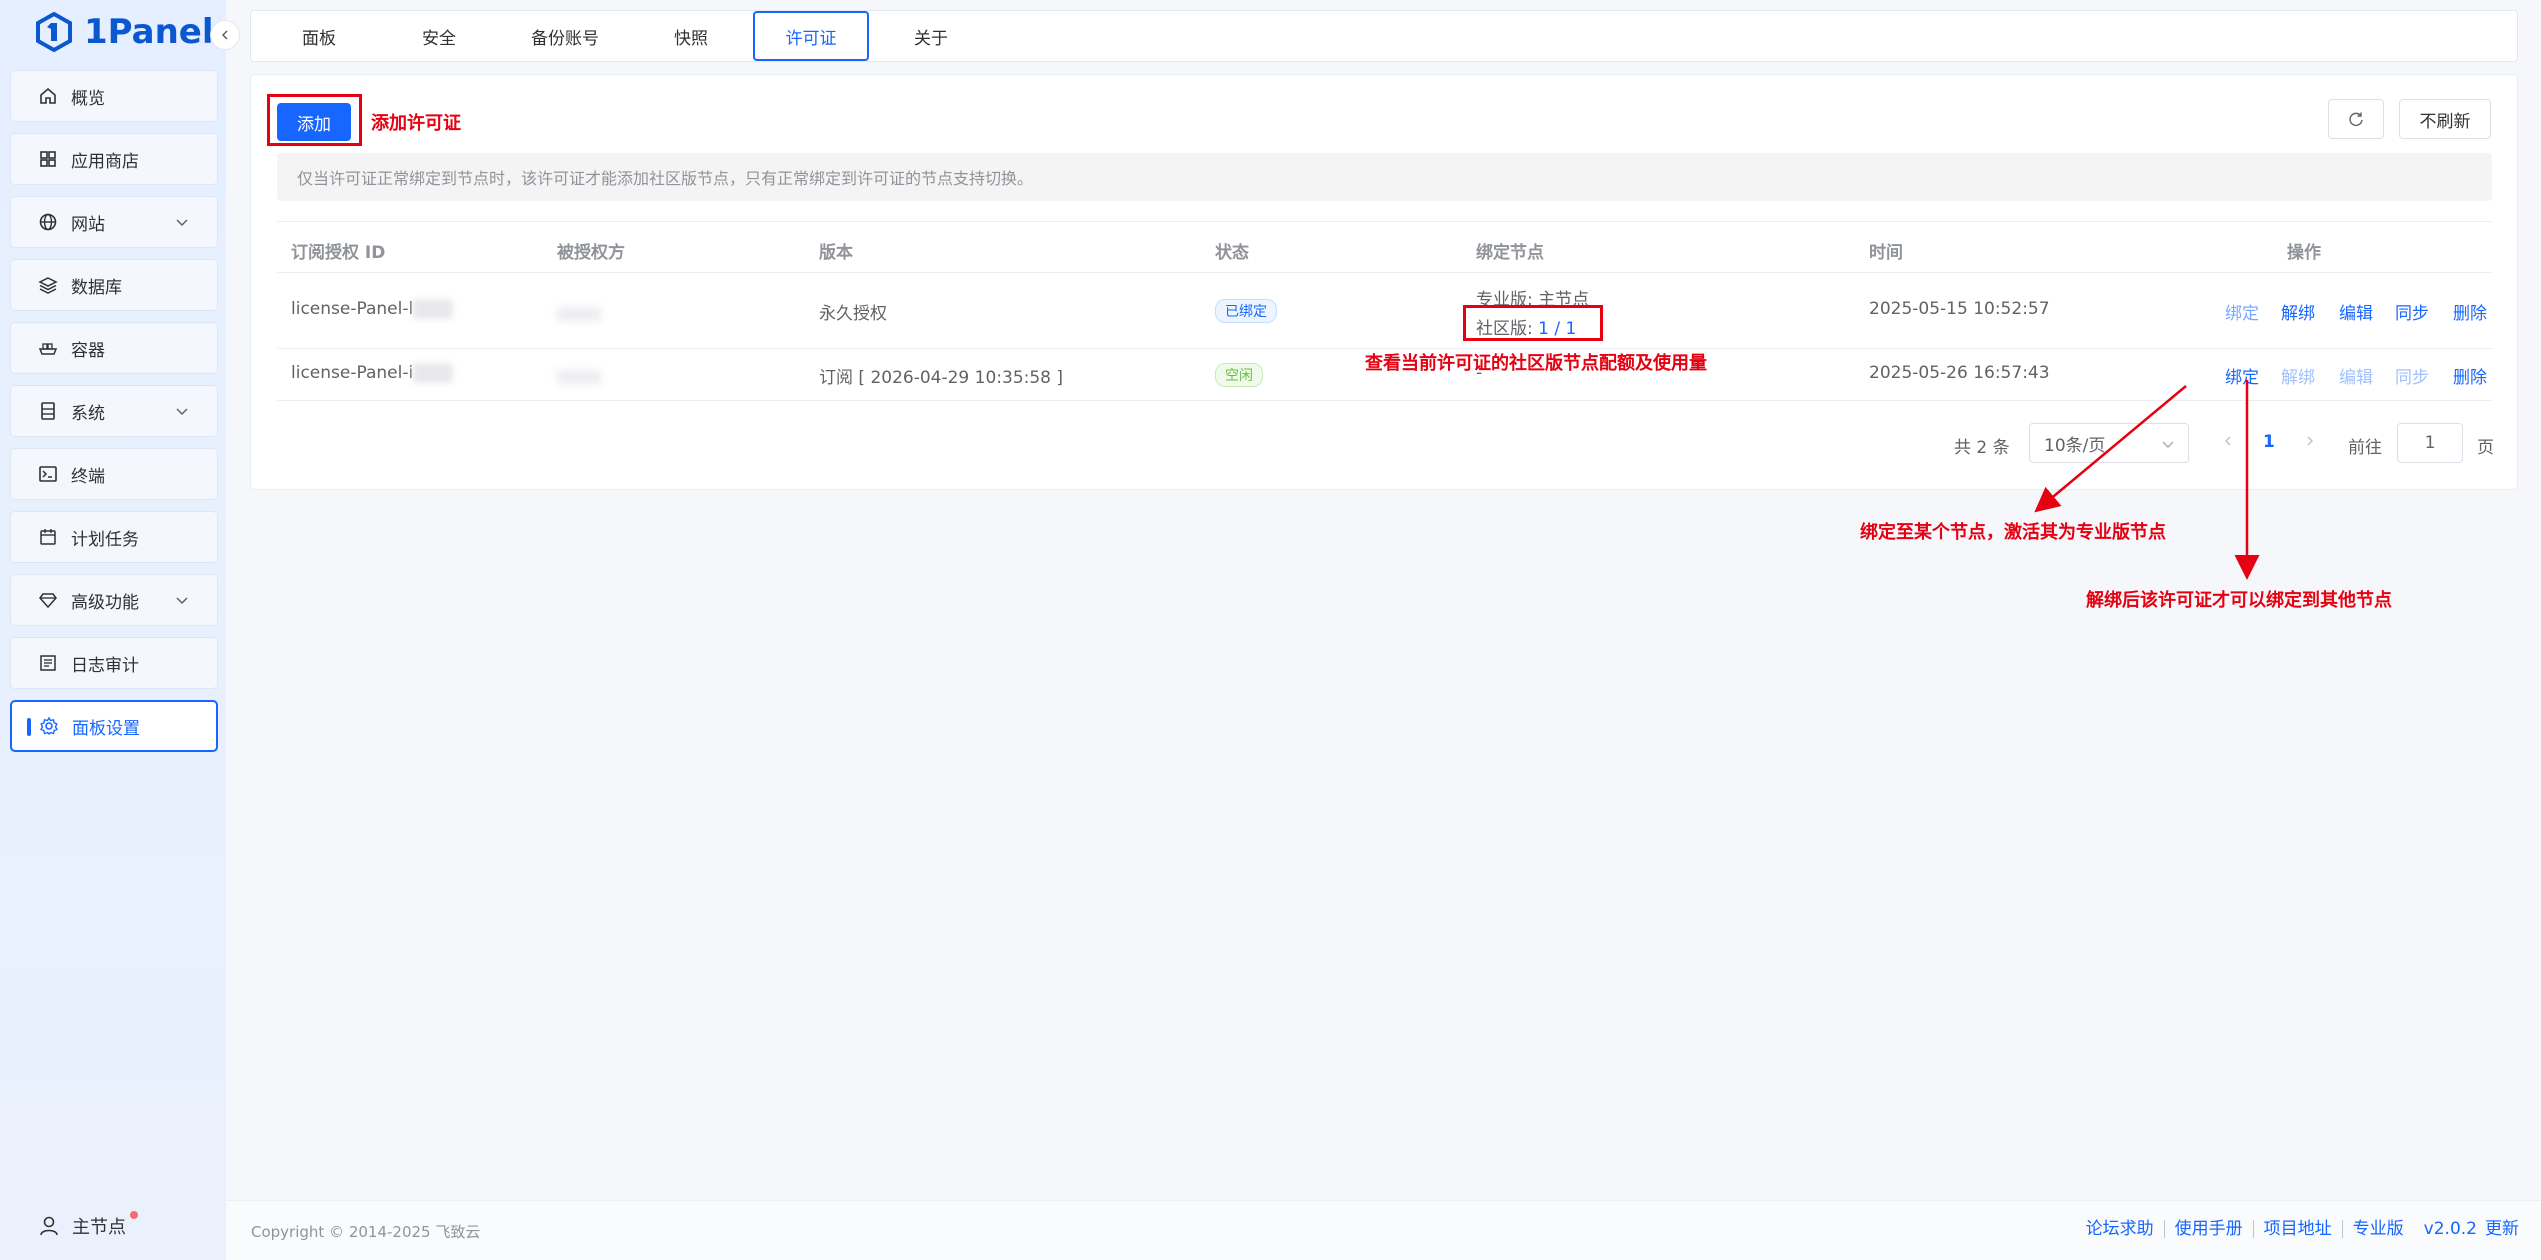  I want to click on arrow-bind, so click(2110, 449).